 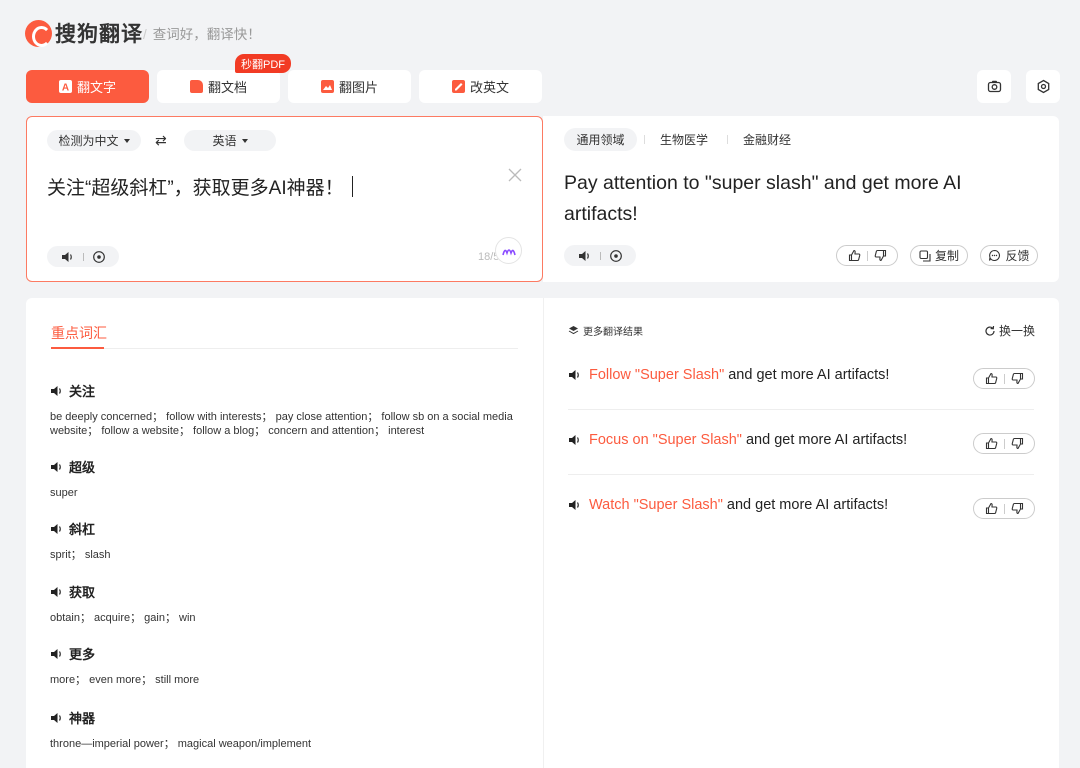 What do you see at coordinates (489, 87) in the screenshot?
I see `tab-label: 改英文` at bounding box center [489, 87].